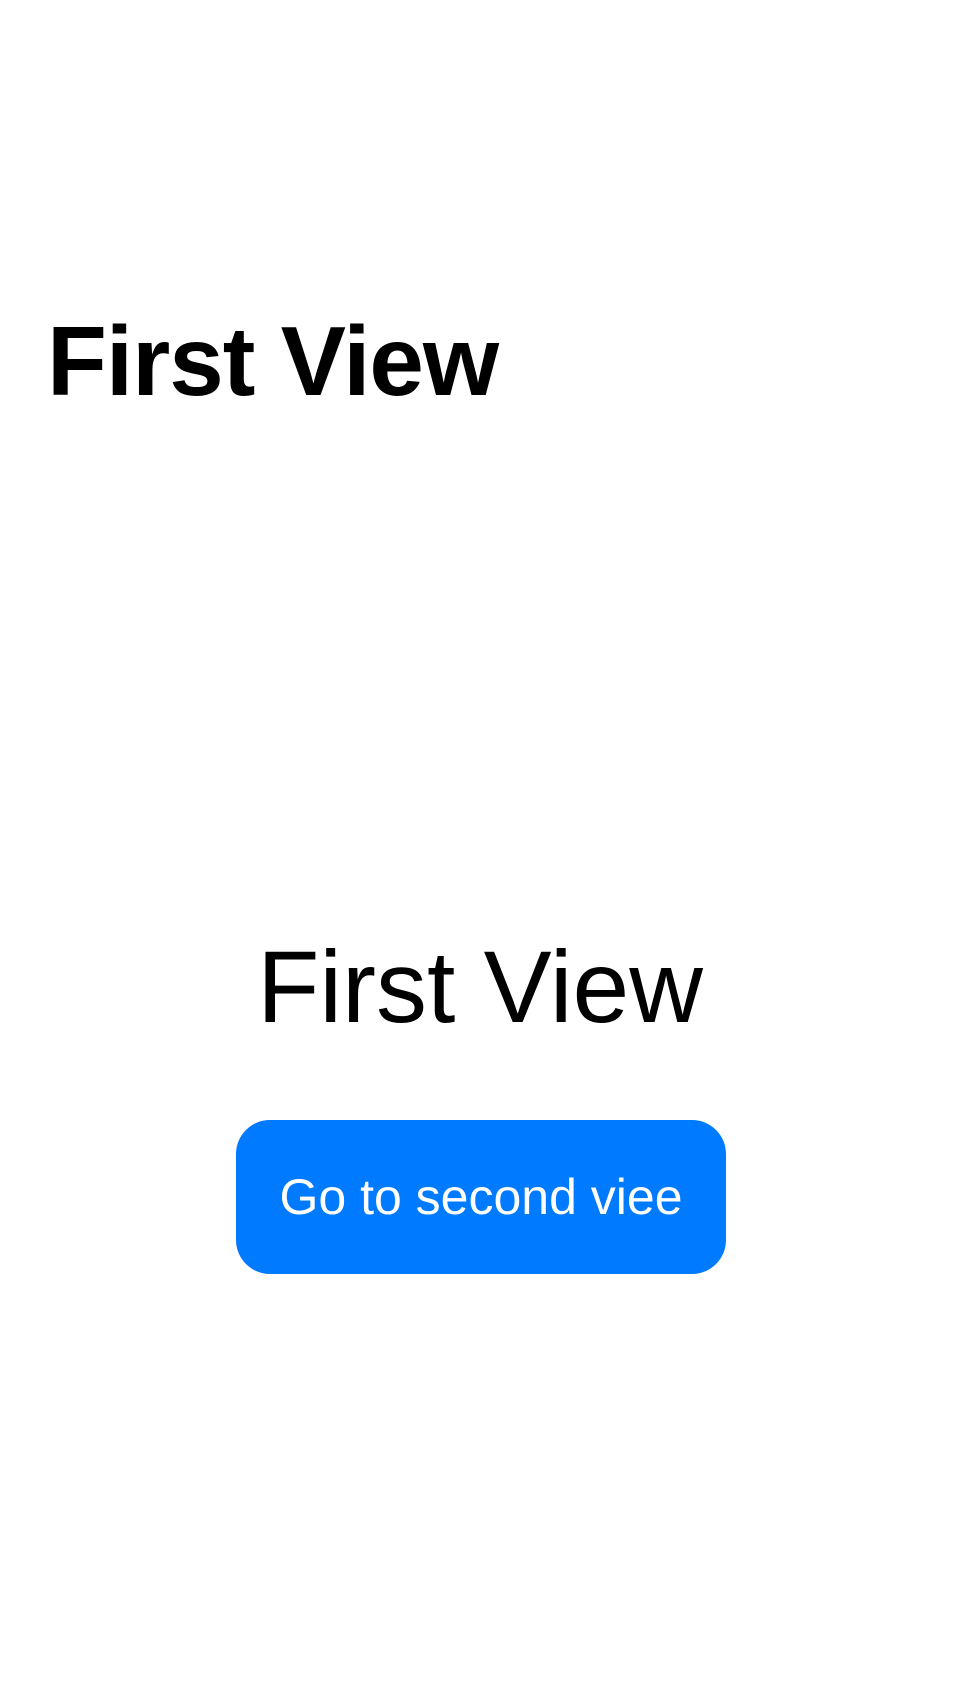 The width and height of the screenshot is (960, 1704). I want to click on go-to-second-view-button-label: Go to second viee, so click(481, 1197).